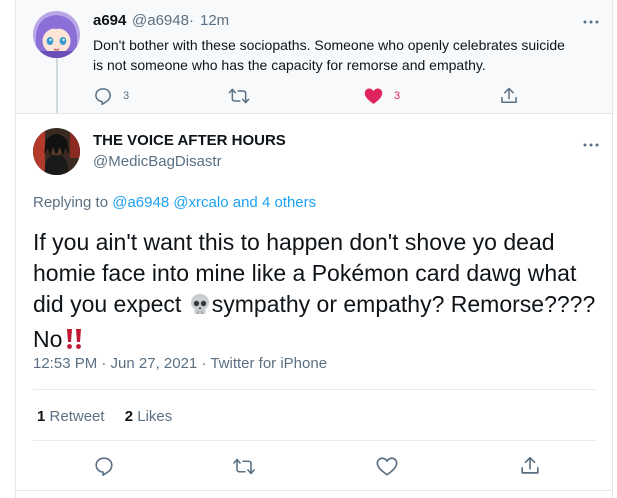  I want to click on main-display-name: THE VOICE AFTER HOURS, so click(189, 140).